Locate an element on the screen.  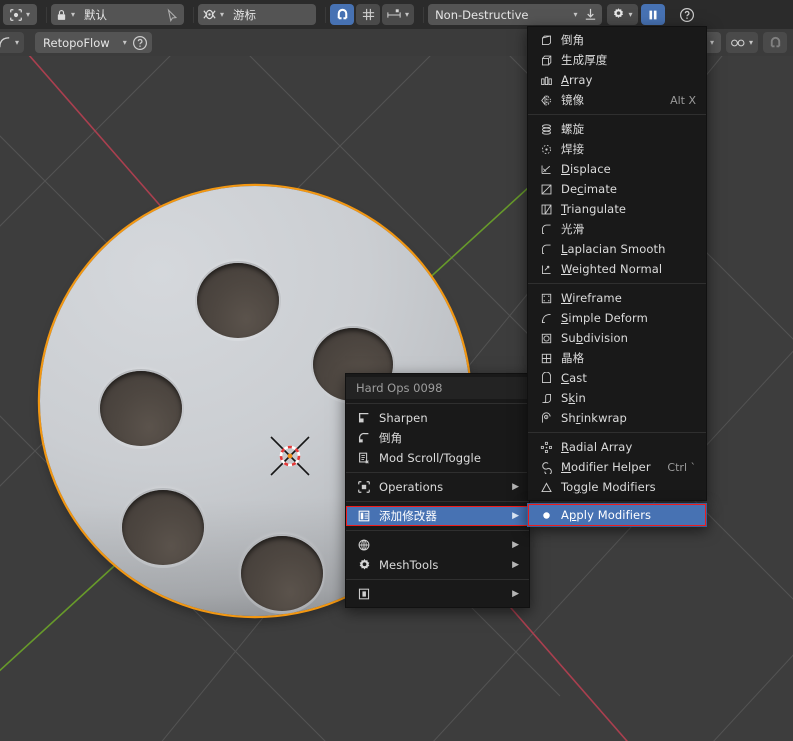
menu-item-laplacian-smooth: Laplacian Smooth is located at coordinates (617, 249).